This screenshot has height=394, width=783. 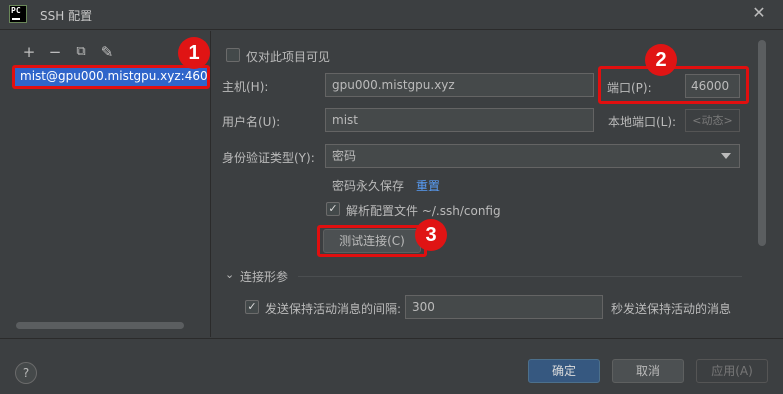 What do you see at coordinates (671, 309) in the screenshot?
I see `keepalive-suffix: 秒发送保持活动的消息` at bounding box center [671, 309].